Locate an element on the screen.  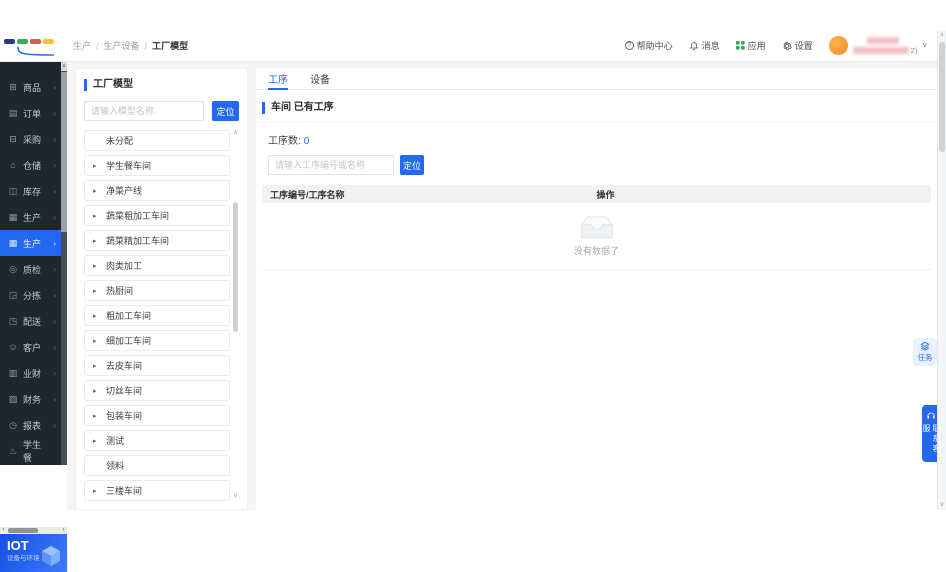
tree-item: 净菜产线 is located at coordinates (157, 190).